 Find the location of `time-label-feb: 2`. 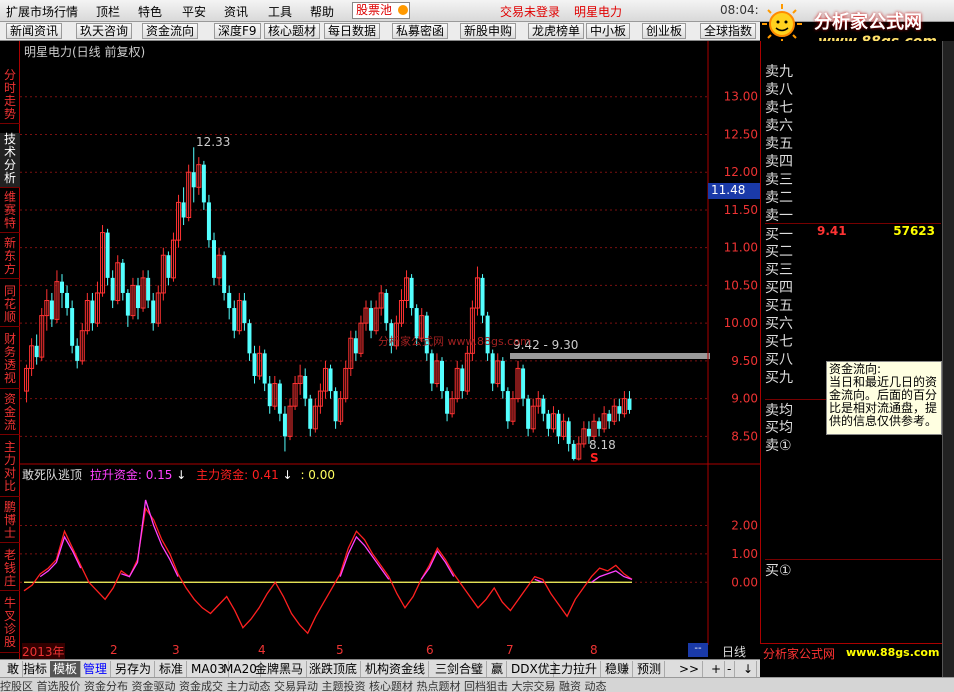

time-label-feb: 2 is located at coordinates (114, 650).